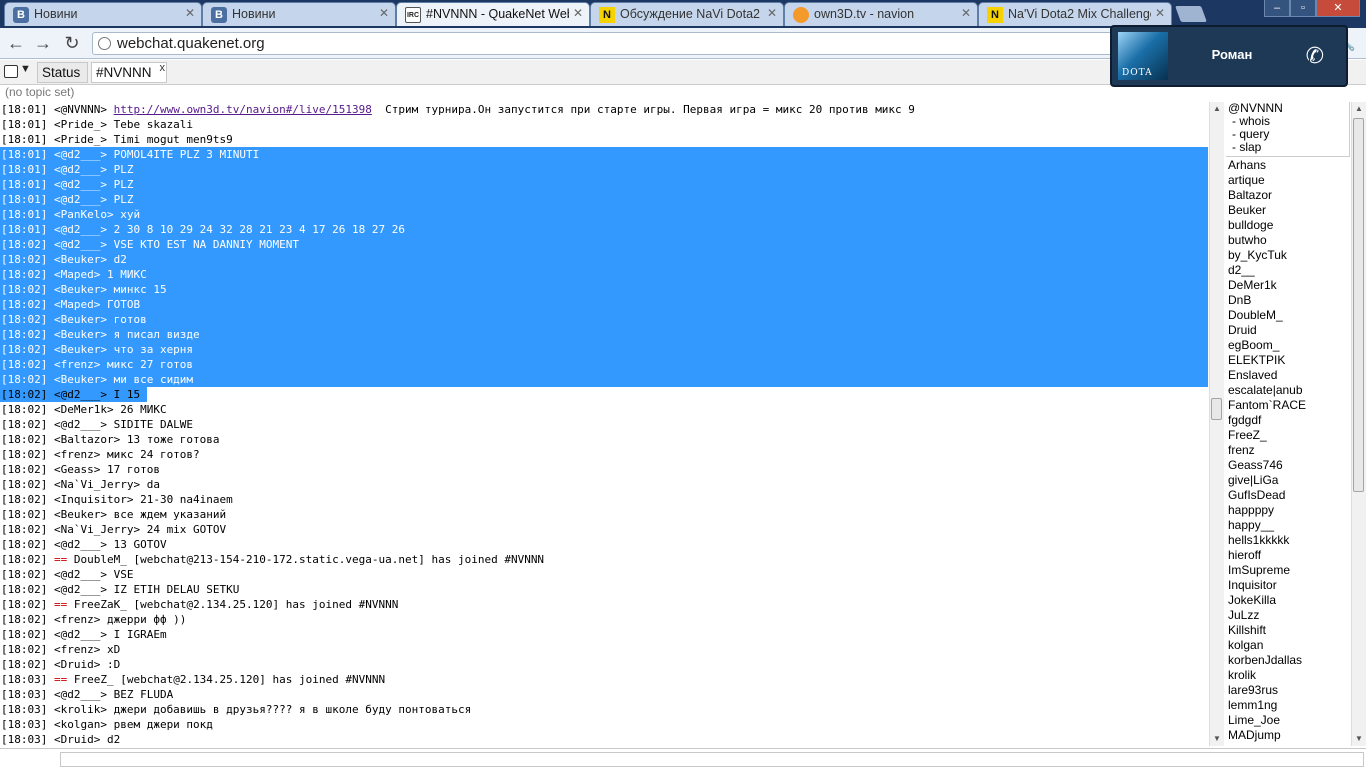  I want to click on url-text: webchat.quakenet.org, so click(191, 43).